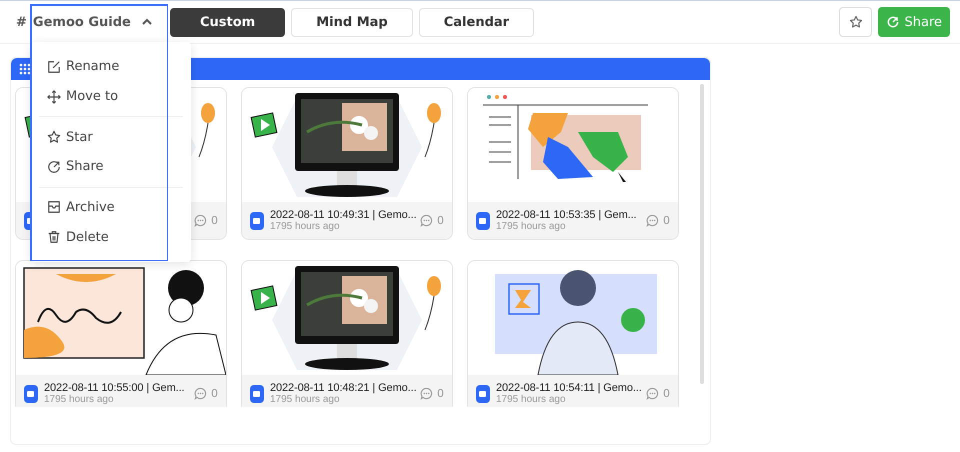  I want to click on star-button, so click(855, 22).